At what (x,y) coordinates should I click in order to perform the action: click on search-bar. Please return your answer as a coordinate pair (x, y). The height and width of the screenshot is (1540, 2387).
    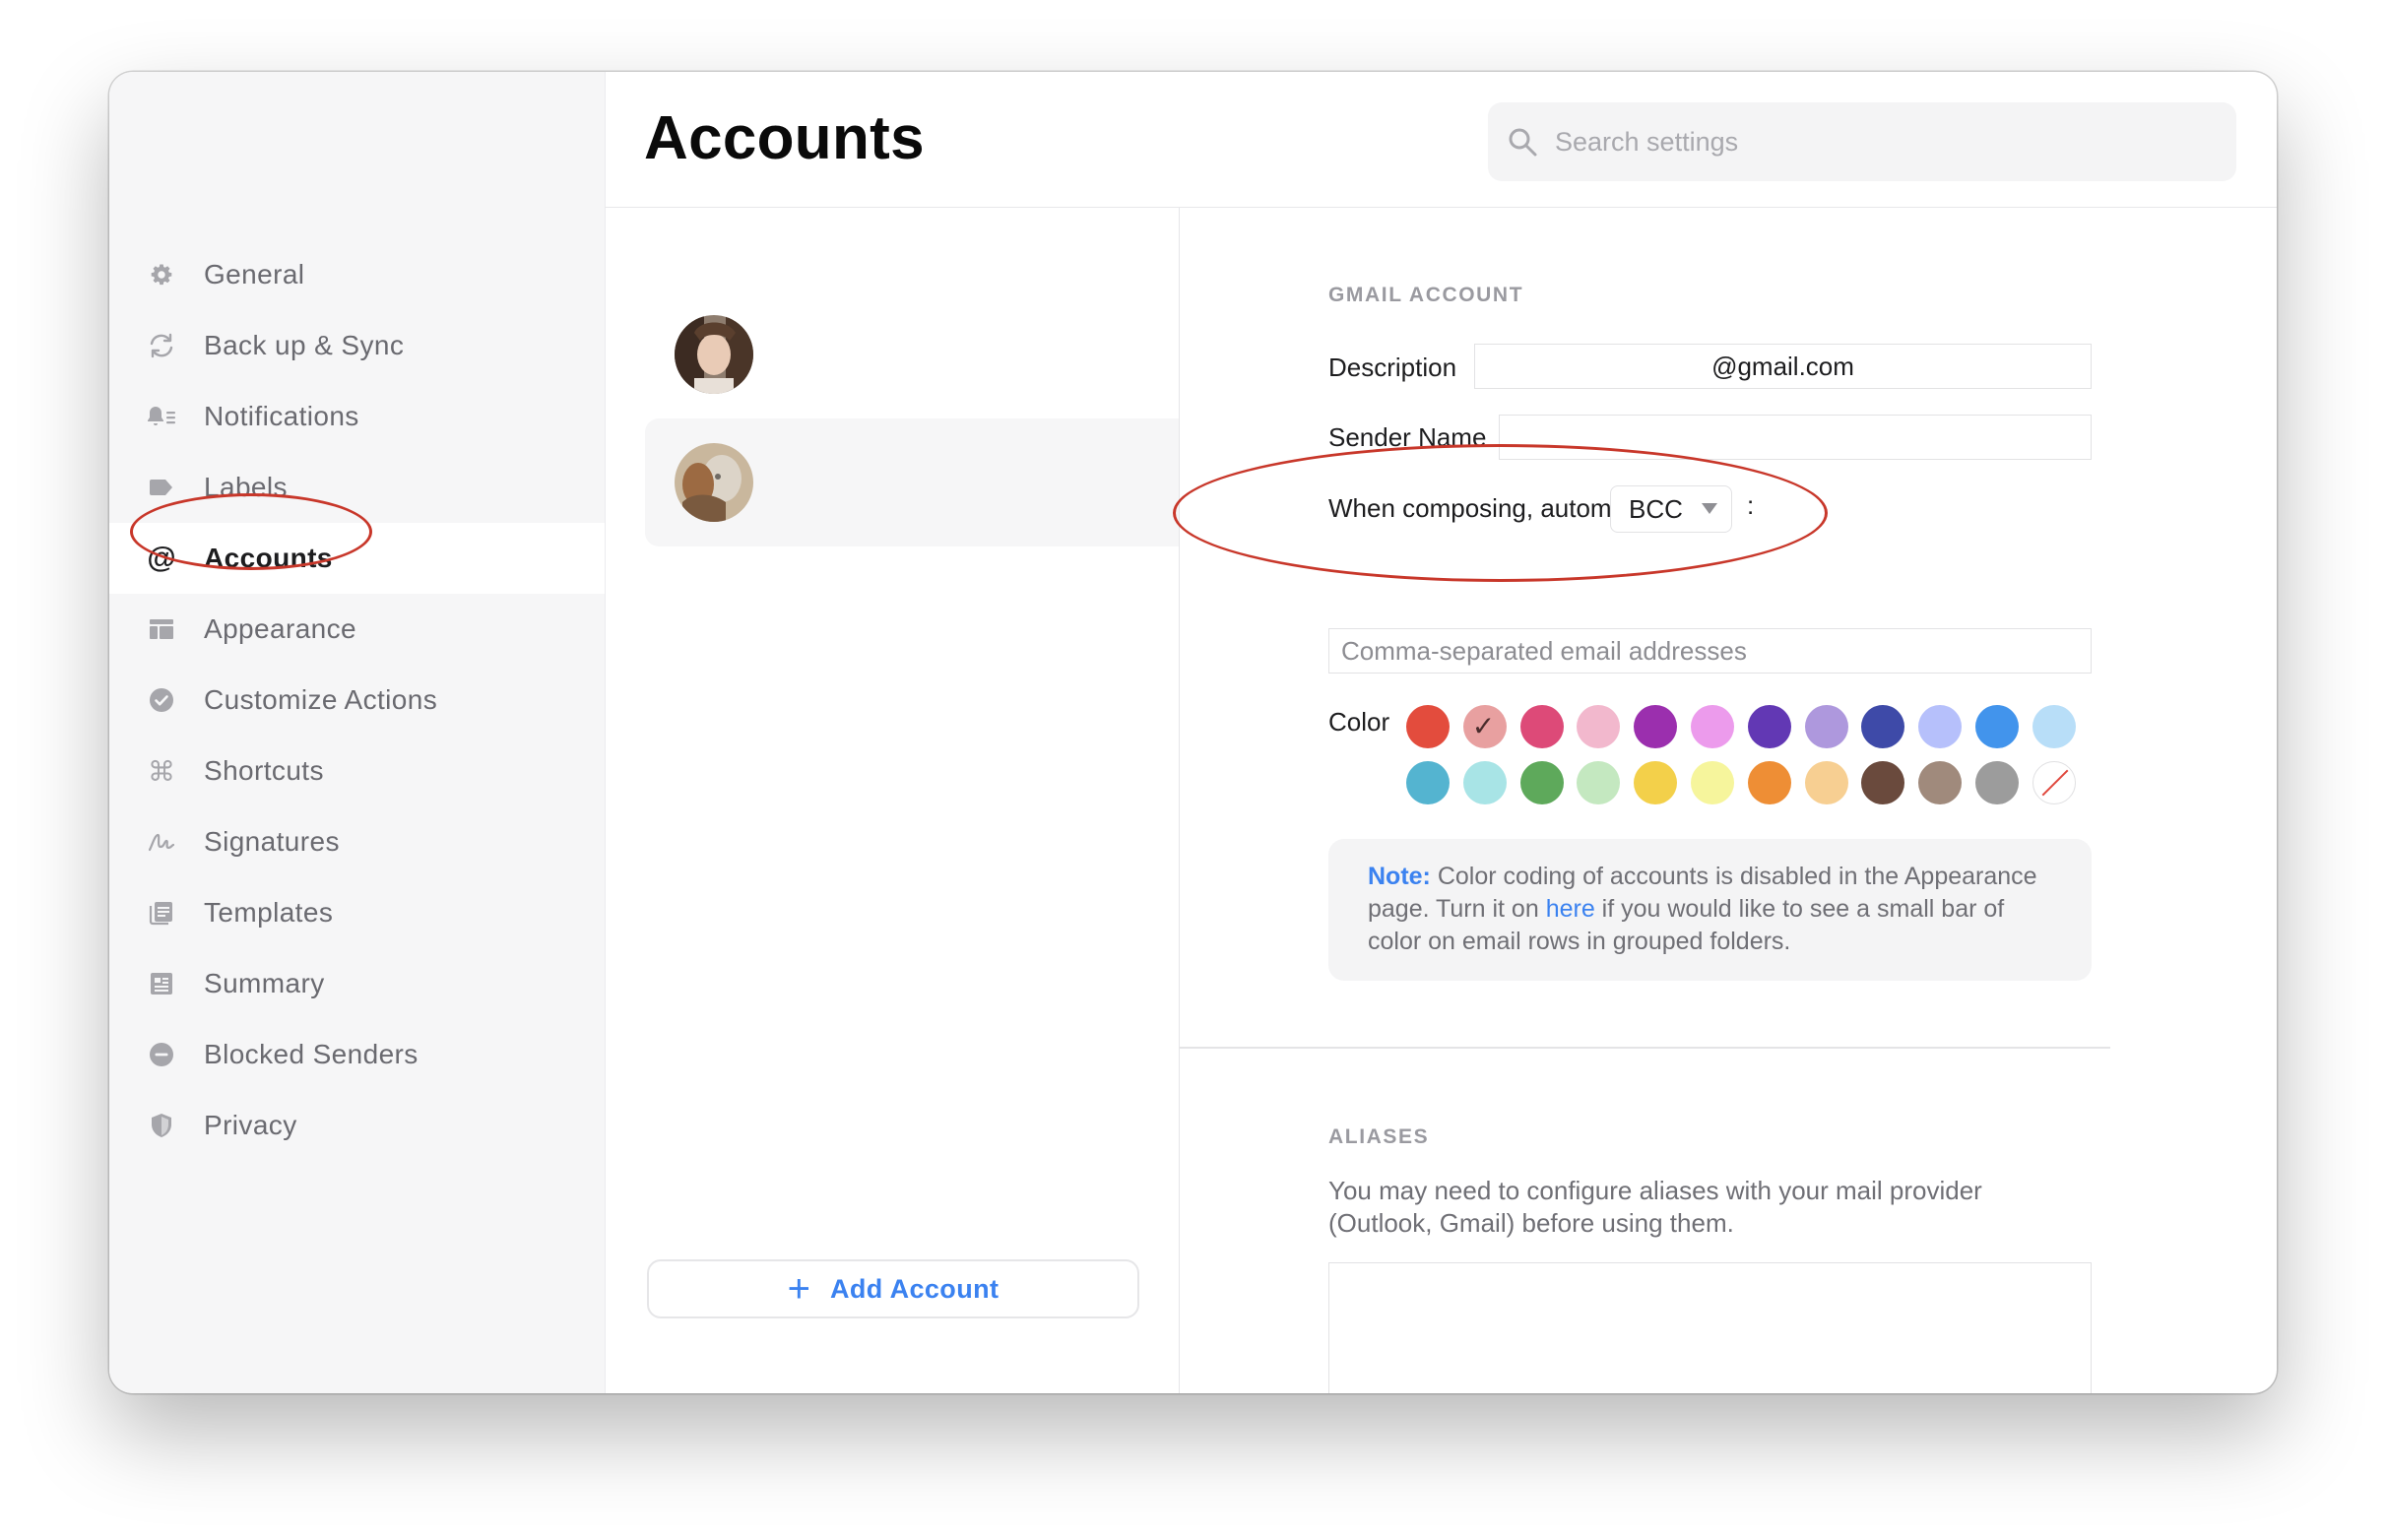
    Looking at the image, I should click on (1862, 141).